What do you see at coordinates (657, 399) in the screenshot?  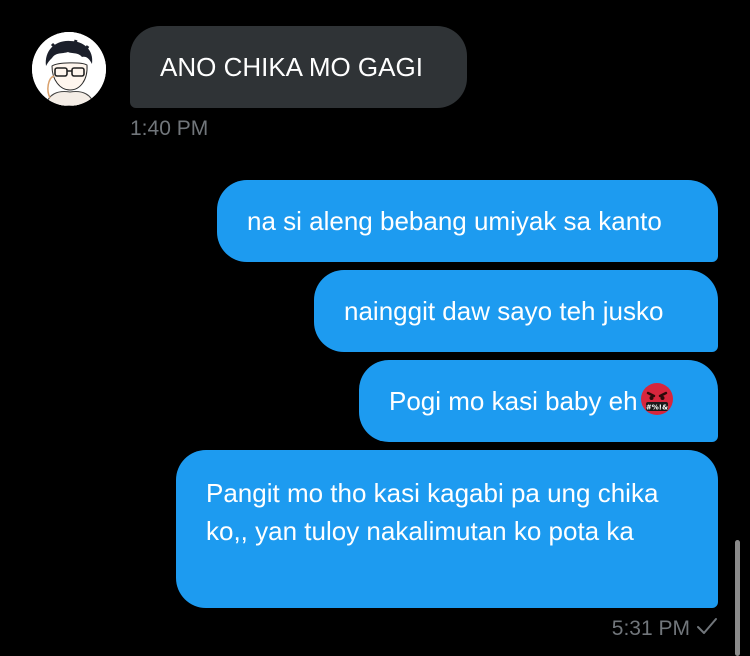 I see `face-with-symbols-on-mouth-icon: #%!&` at bounding box center [657, 399].